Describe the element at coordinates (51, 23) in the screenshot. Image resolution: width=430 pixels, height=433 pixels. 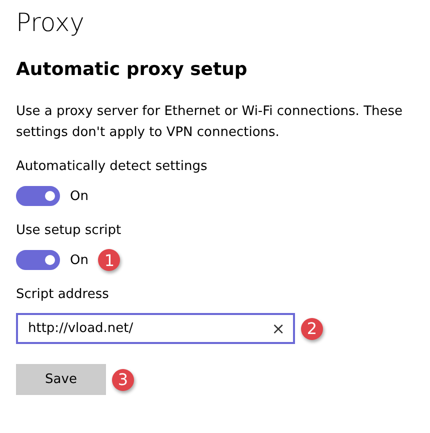
I see `page-title: Proxy` at that location.